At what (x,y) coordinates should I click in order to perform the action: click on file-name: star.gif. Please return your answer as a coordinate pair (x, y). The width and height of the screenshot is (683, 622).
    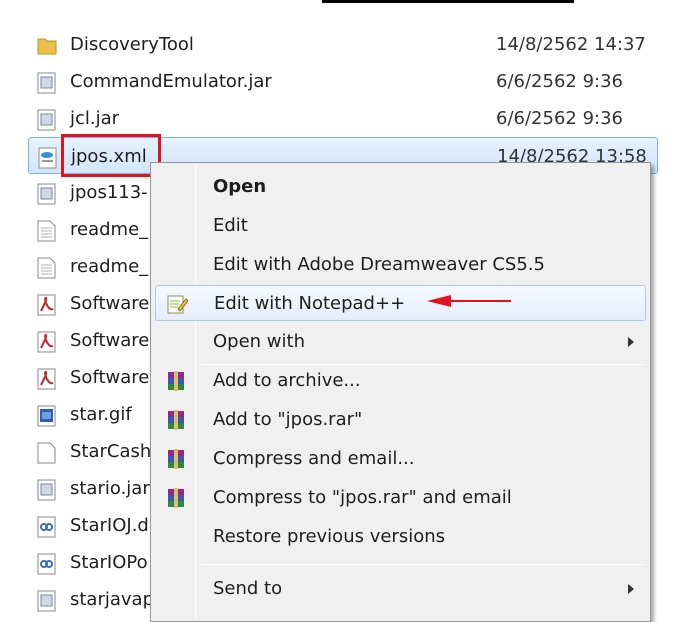
    Looking at the image, I should click on (101, 414).